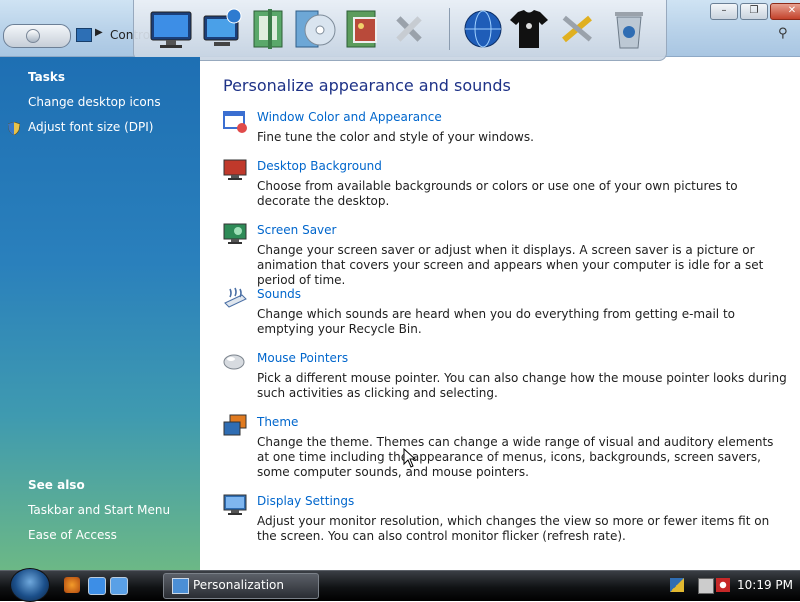  Describe the element at coordinates (577, 29) in the screenshot. I see `repair-tools-icon` at that location.